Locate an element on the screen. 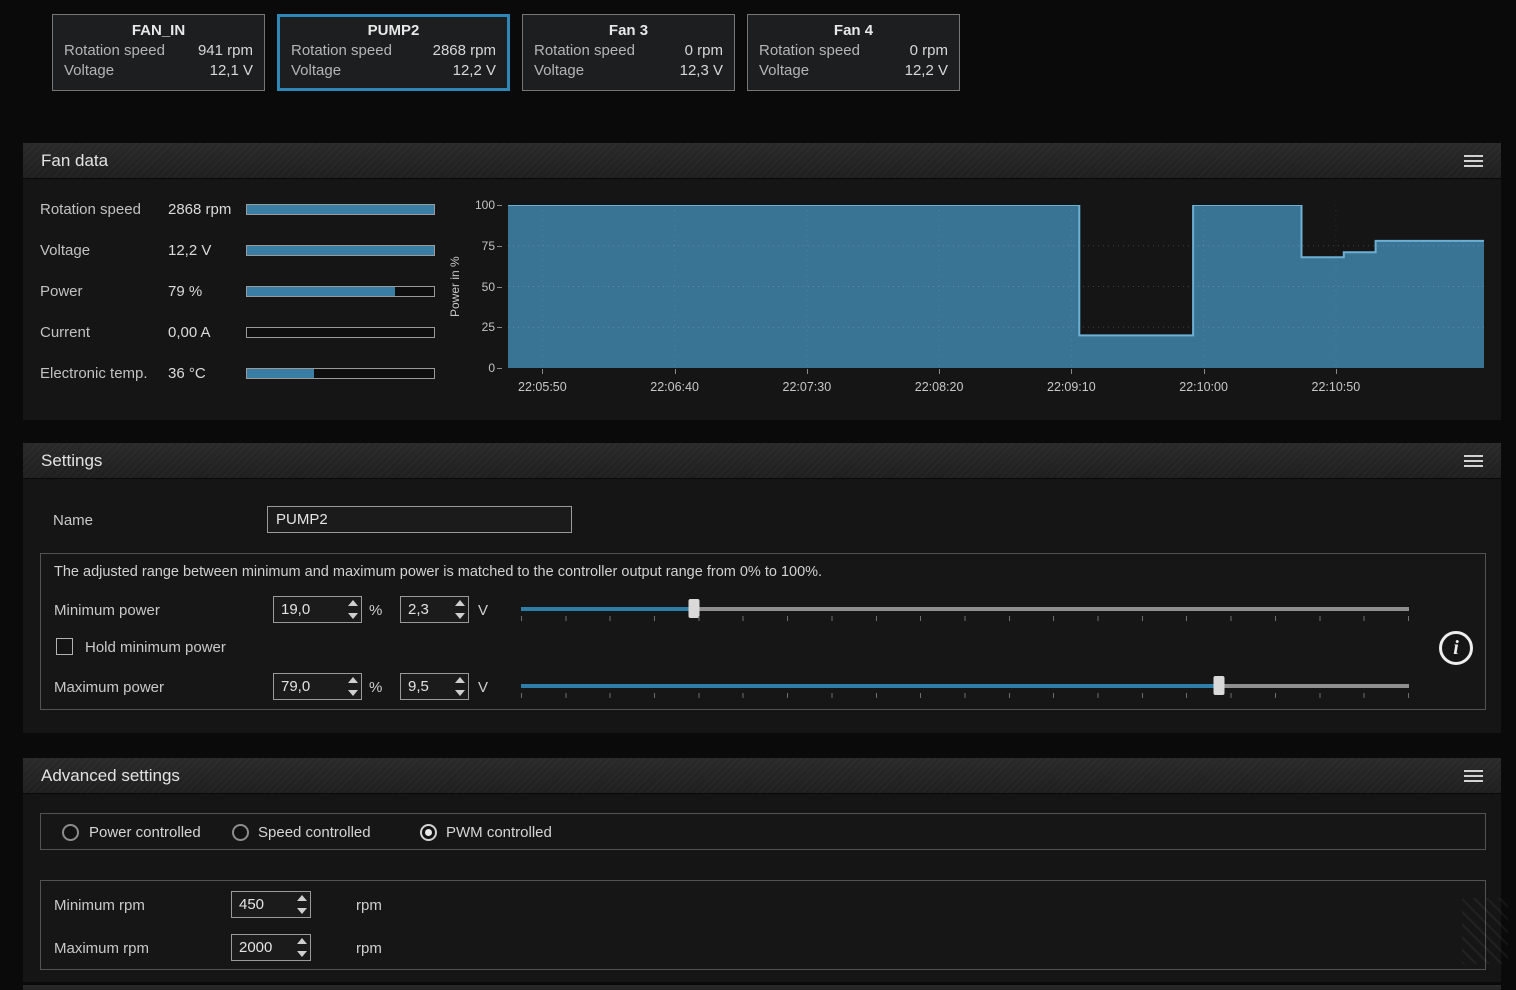 The image size is (1516, 990). volt-unit-label: V is located at coordinates (483, 610).